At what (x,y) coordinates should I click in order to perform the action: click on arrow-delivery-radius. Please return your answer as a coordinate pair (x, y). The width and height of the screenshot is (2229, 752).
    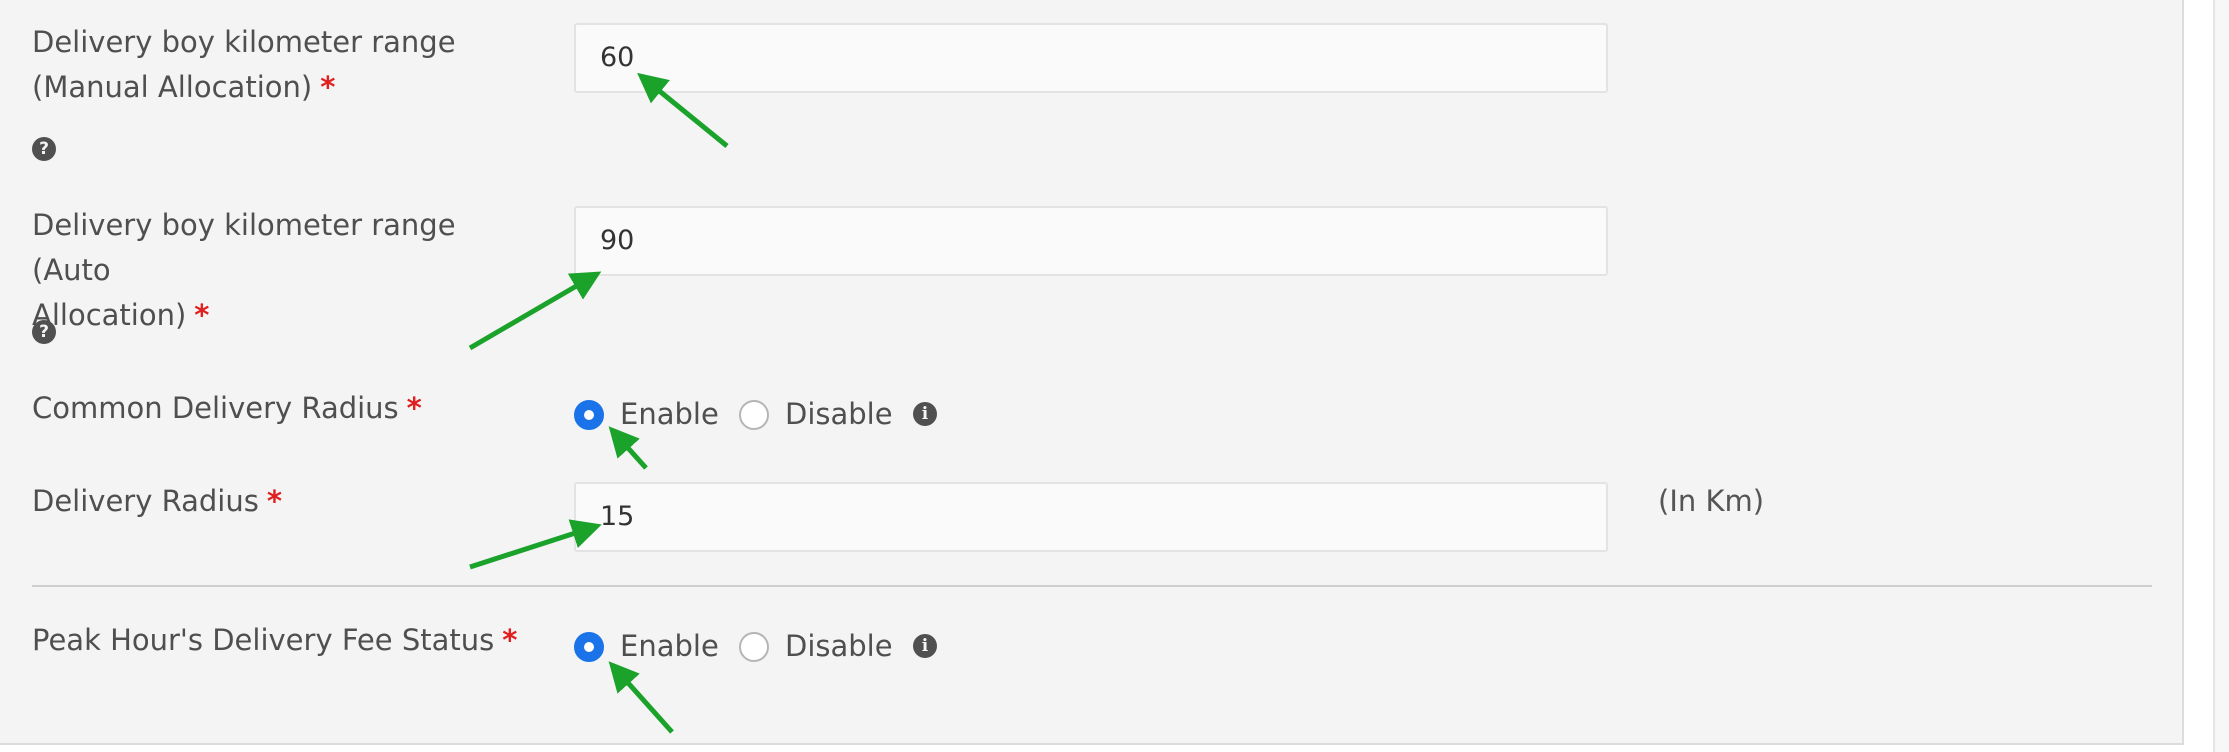
    Looking at the image, I should click on (535, 544).